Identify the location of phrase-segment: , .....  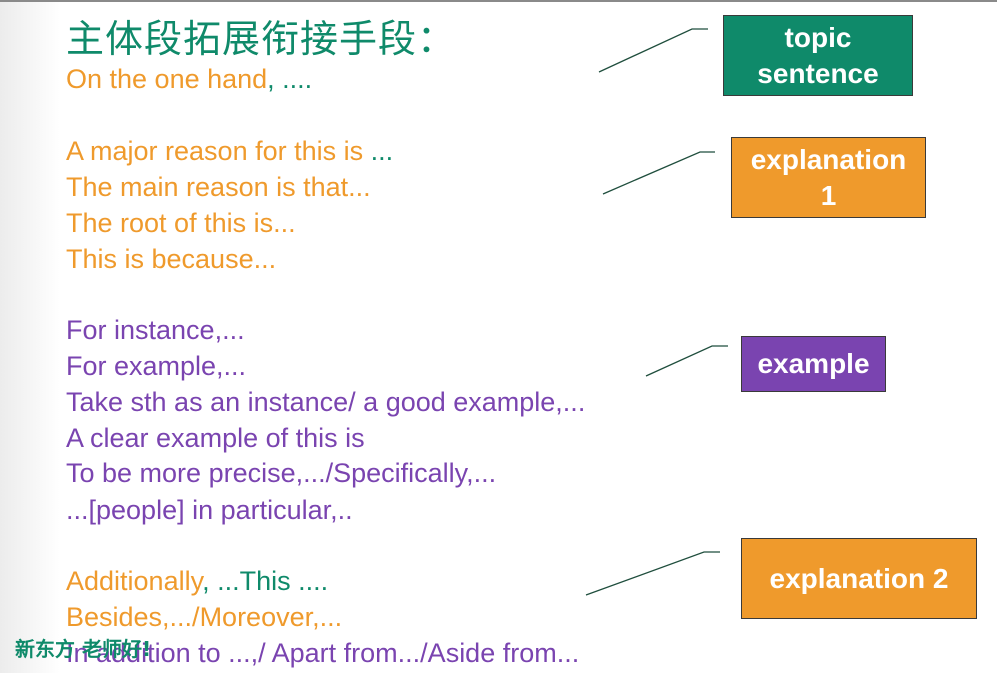
(290, 79).